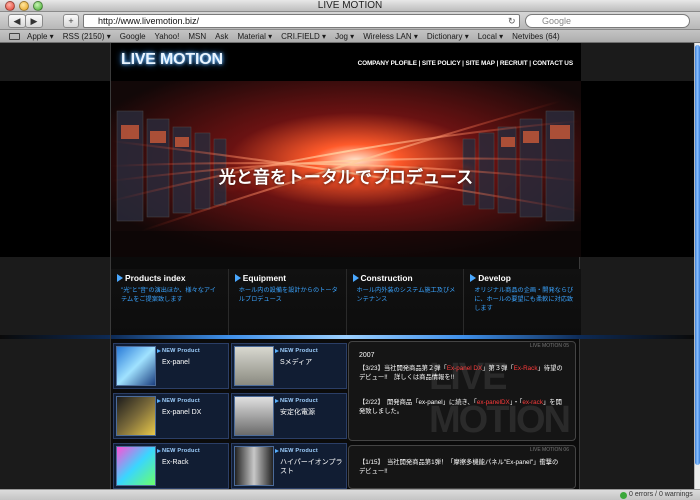 This screenshot has height=500, width=700. I want to click on bookmark-item: Local ▾, so click(490, 36).